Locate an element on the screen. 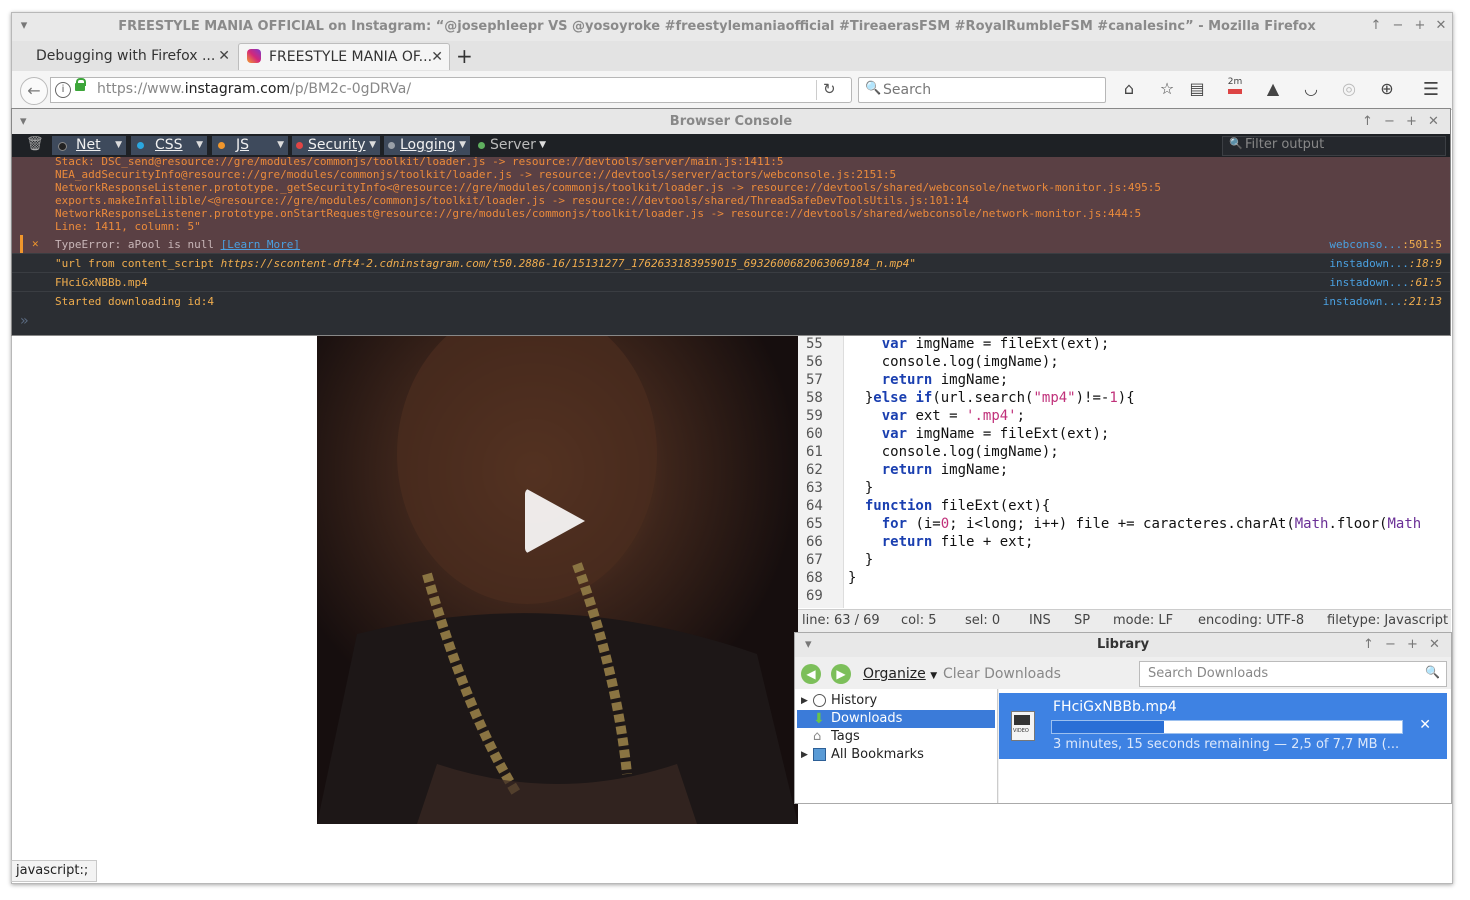  search-bar: 🔍 Search is located at coordinates (982, 90).